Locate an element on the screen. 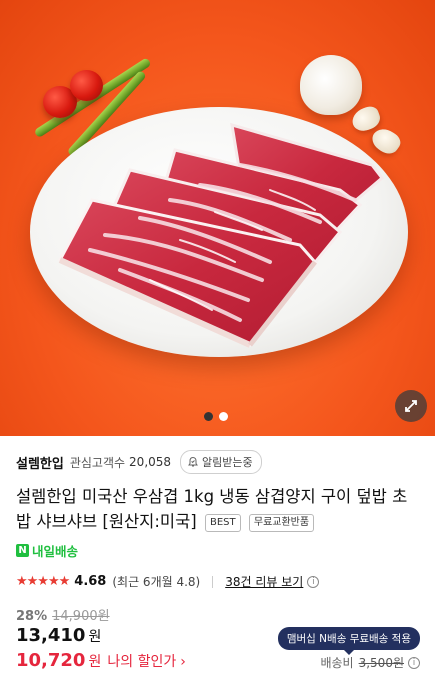  rating-score: 4.68 is located at coordinates (90, 581).